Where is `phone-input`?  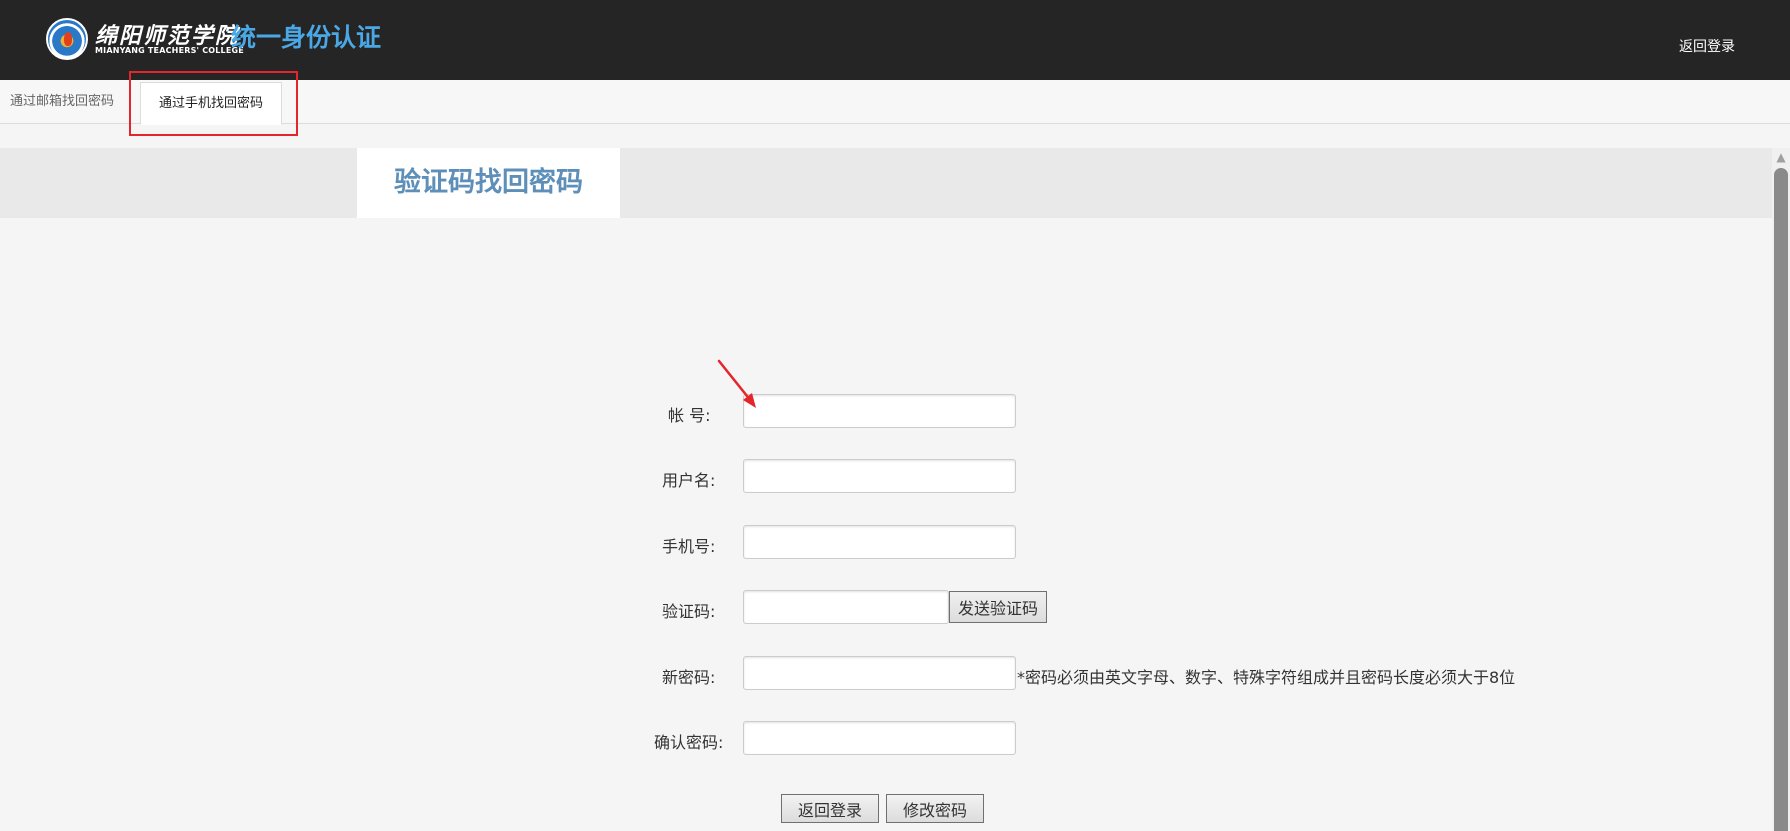 phone-input is located at coordinates (879, 542).